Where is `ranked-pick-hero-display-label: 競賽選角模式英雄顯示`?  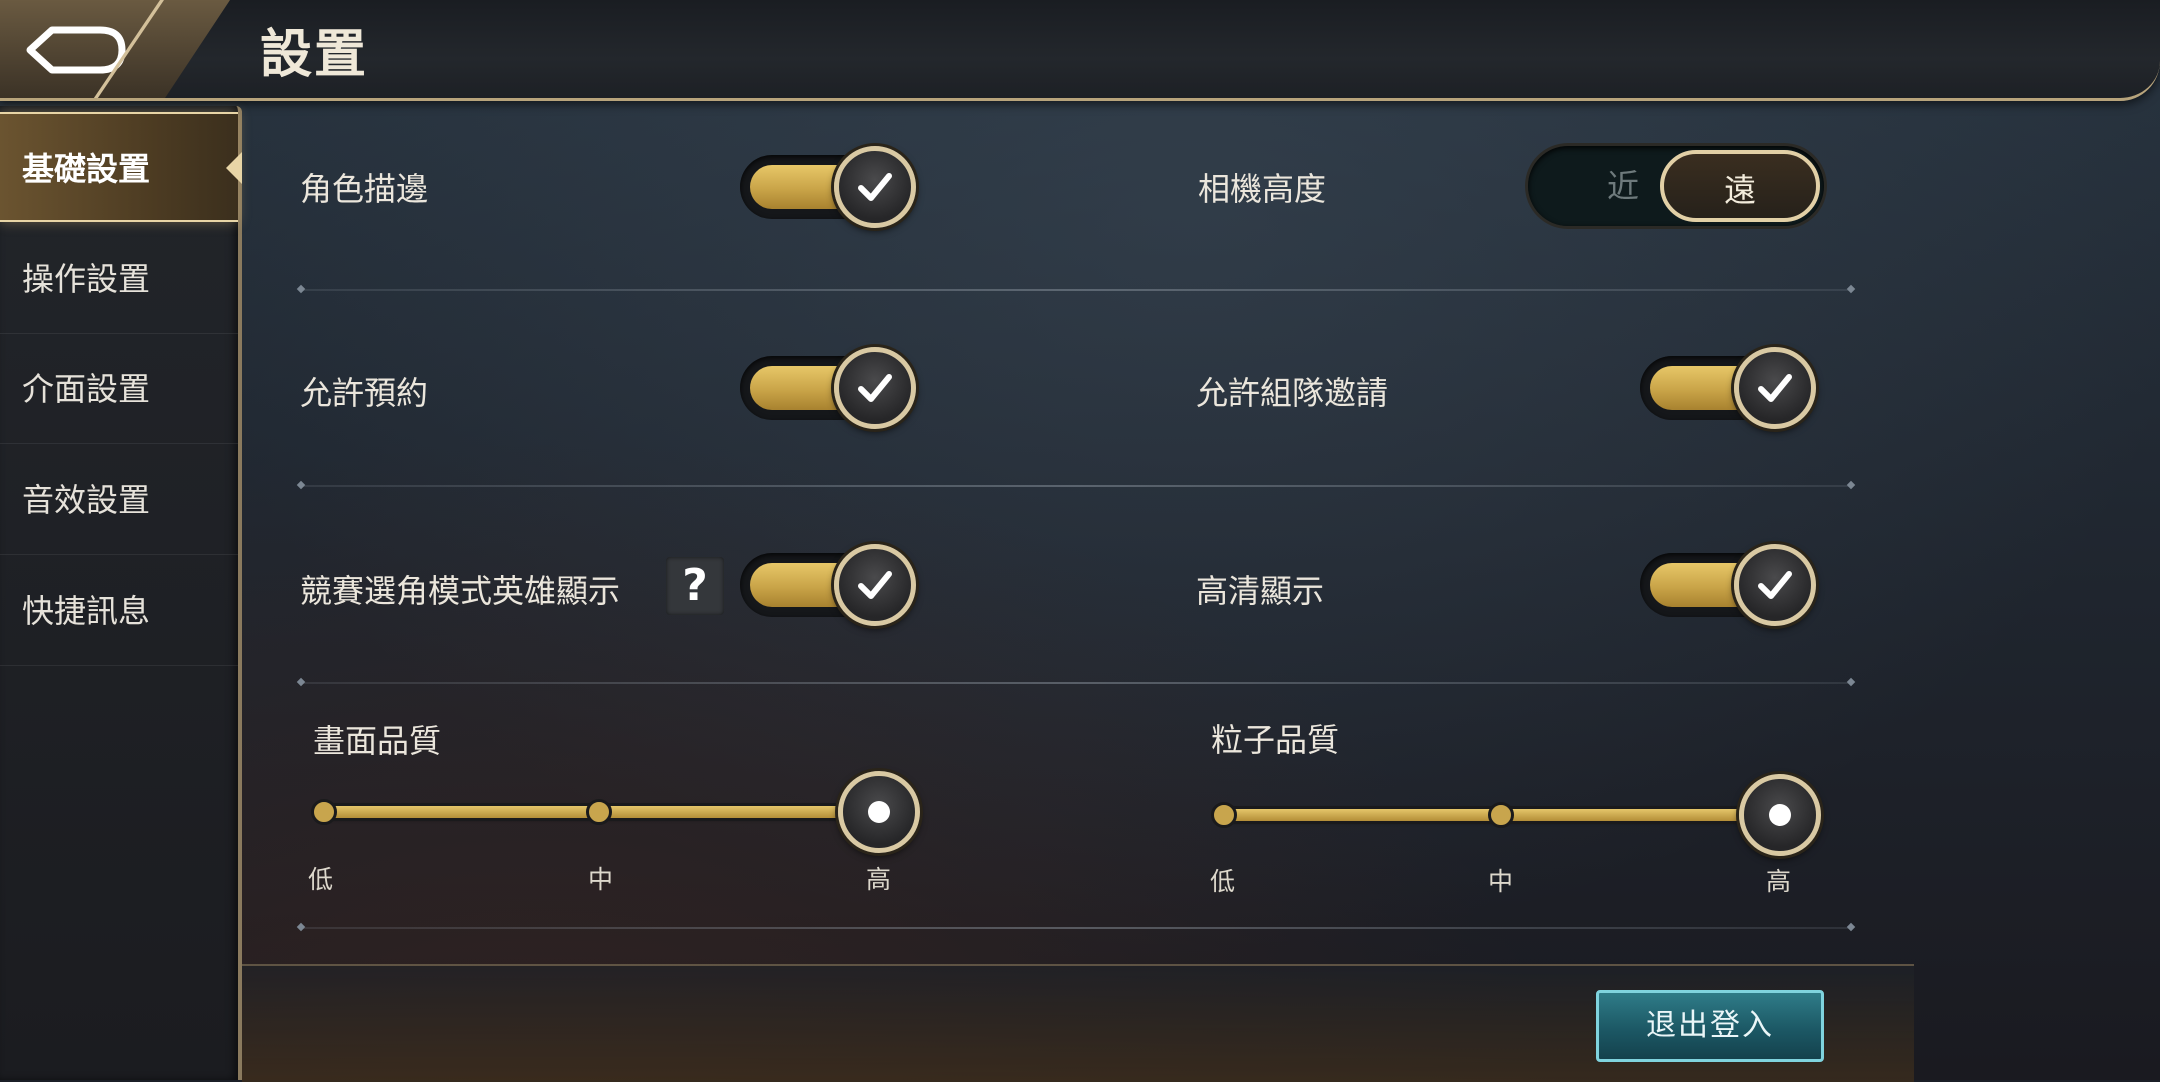 ranked-pick-hero-display-label: 競賽選角模式英雄顯示 is located at coordinates (460, 591).